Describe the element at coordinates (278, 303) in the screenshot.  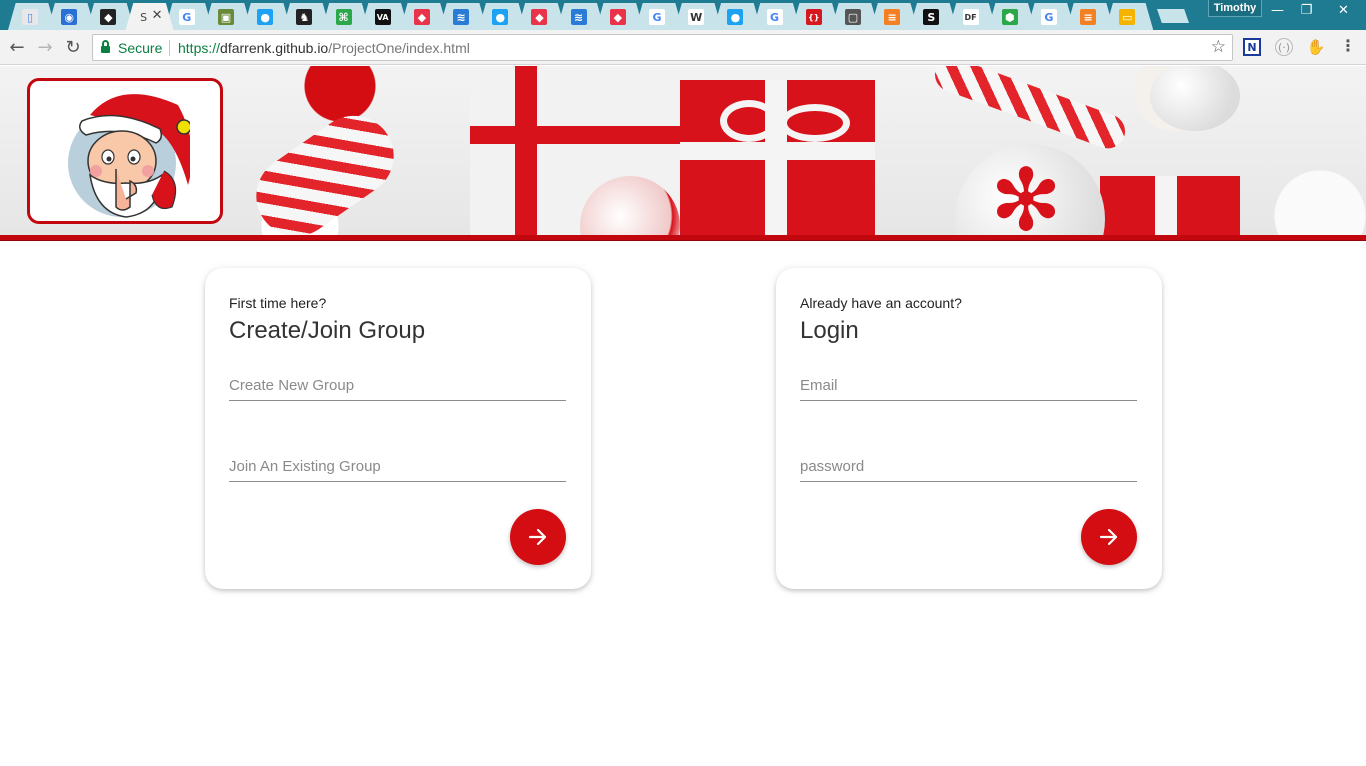
I see `create-card-kicker: First time here?` at that location.